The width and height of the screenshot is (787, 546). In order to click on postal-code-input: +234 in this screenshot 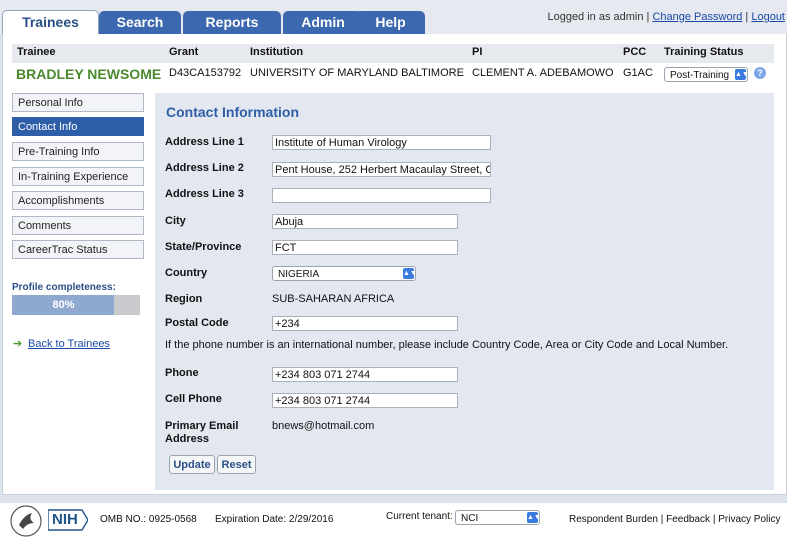, I will do `click(365, 323)`.